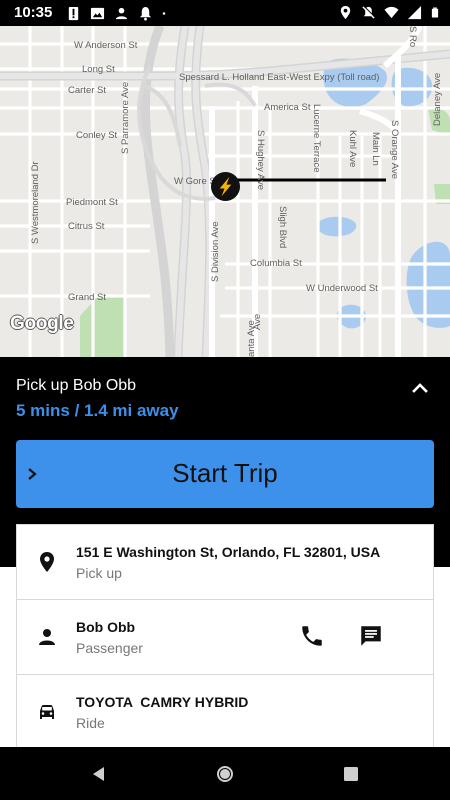 The height and width of the screenshot is (800, 450). I want to click on address-sublabel: Pick up, so click(99, 573).